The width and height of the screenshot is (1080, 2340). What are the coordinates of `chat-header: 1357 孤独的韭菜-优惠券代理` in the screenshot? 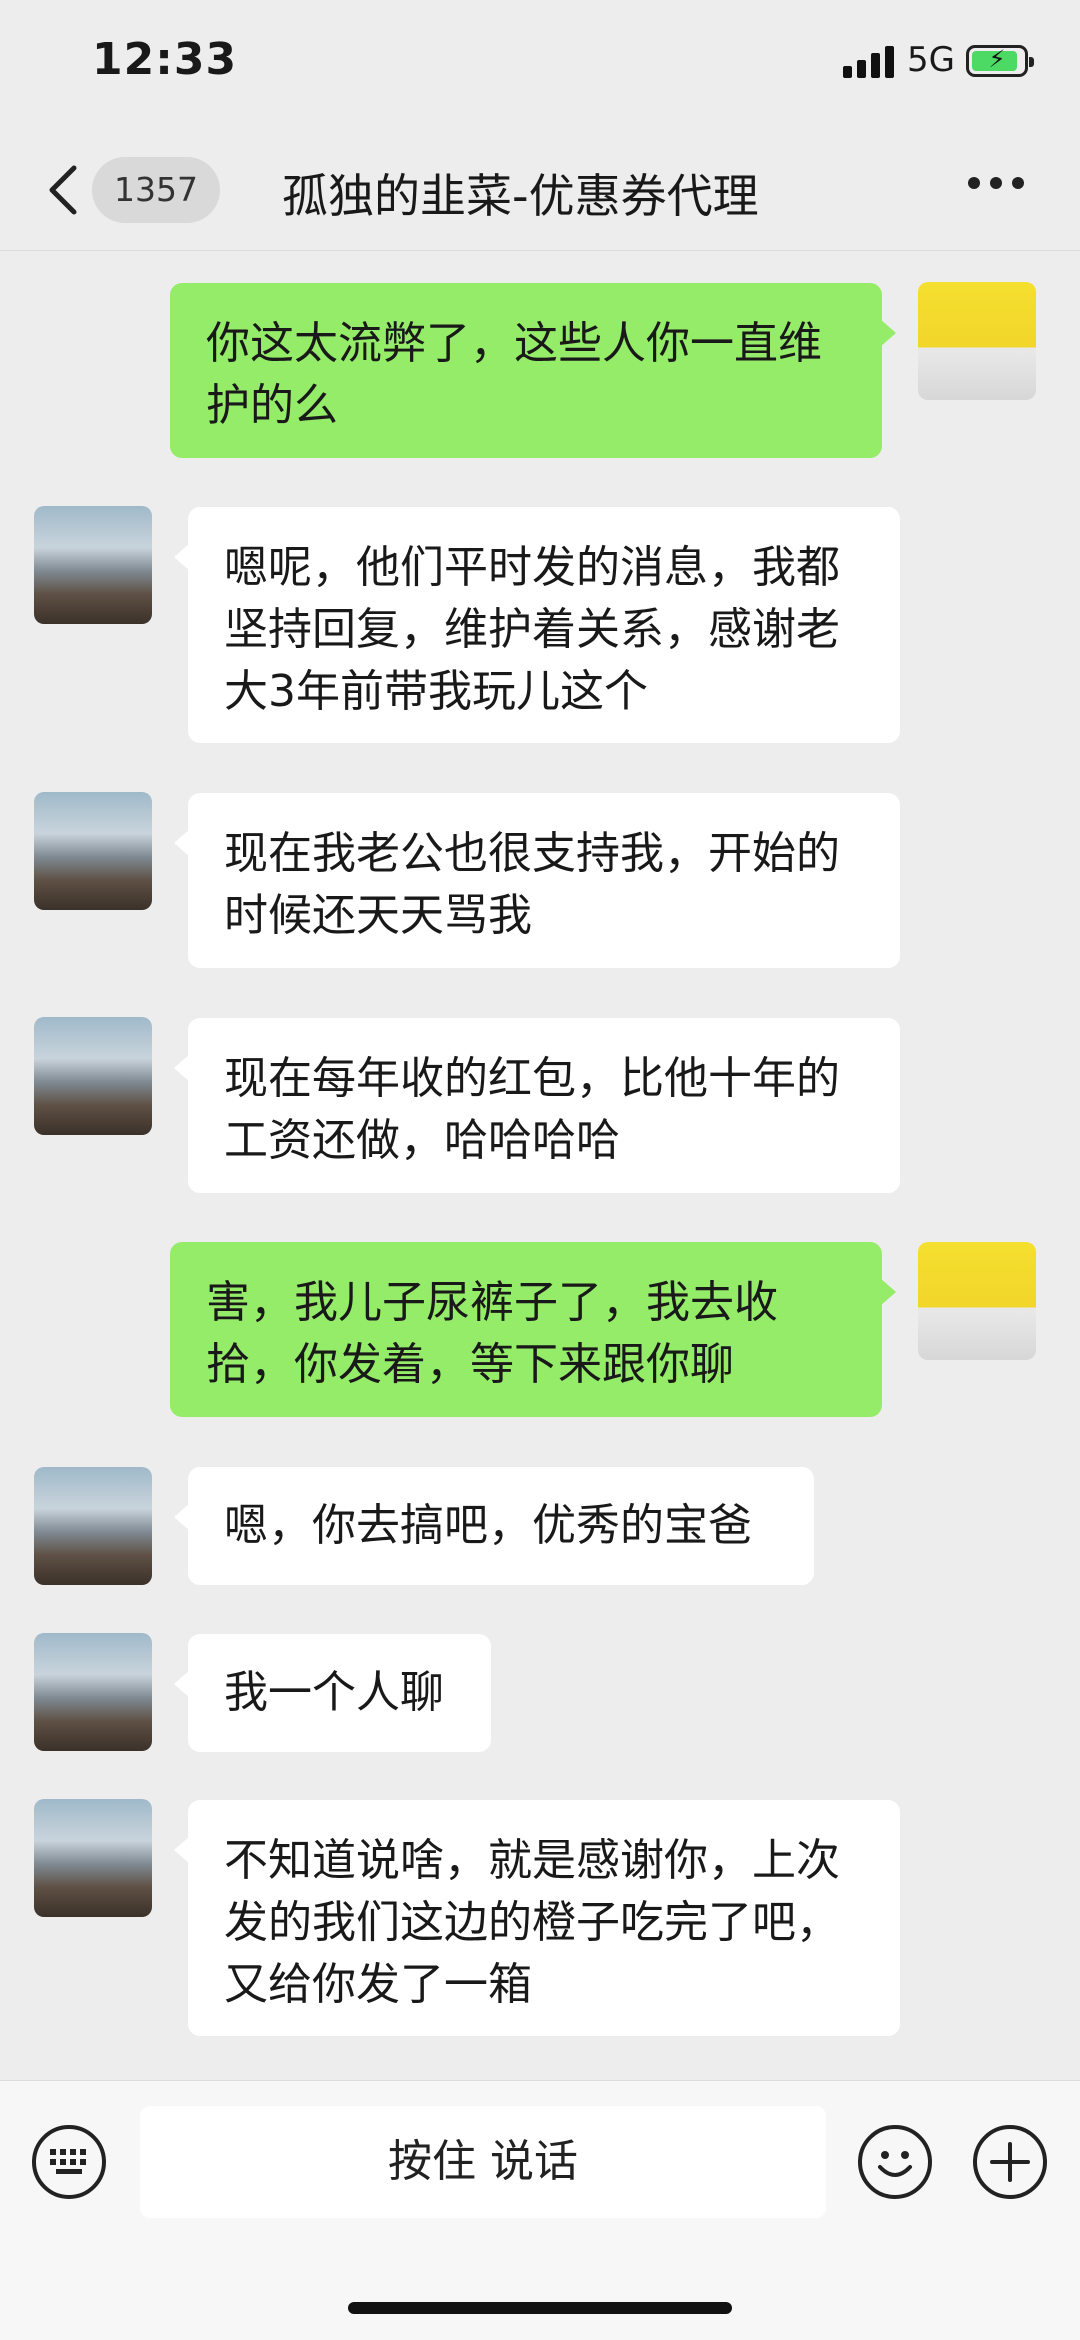 It's located at (540, 190).